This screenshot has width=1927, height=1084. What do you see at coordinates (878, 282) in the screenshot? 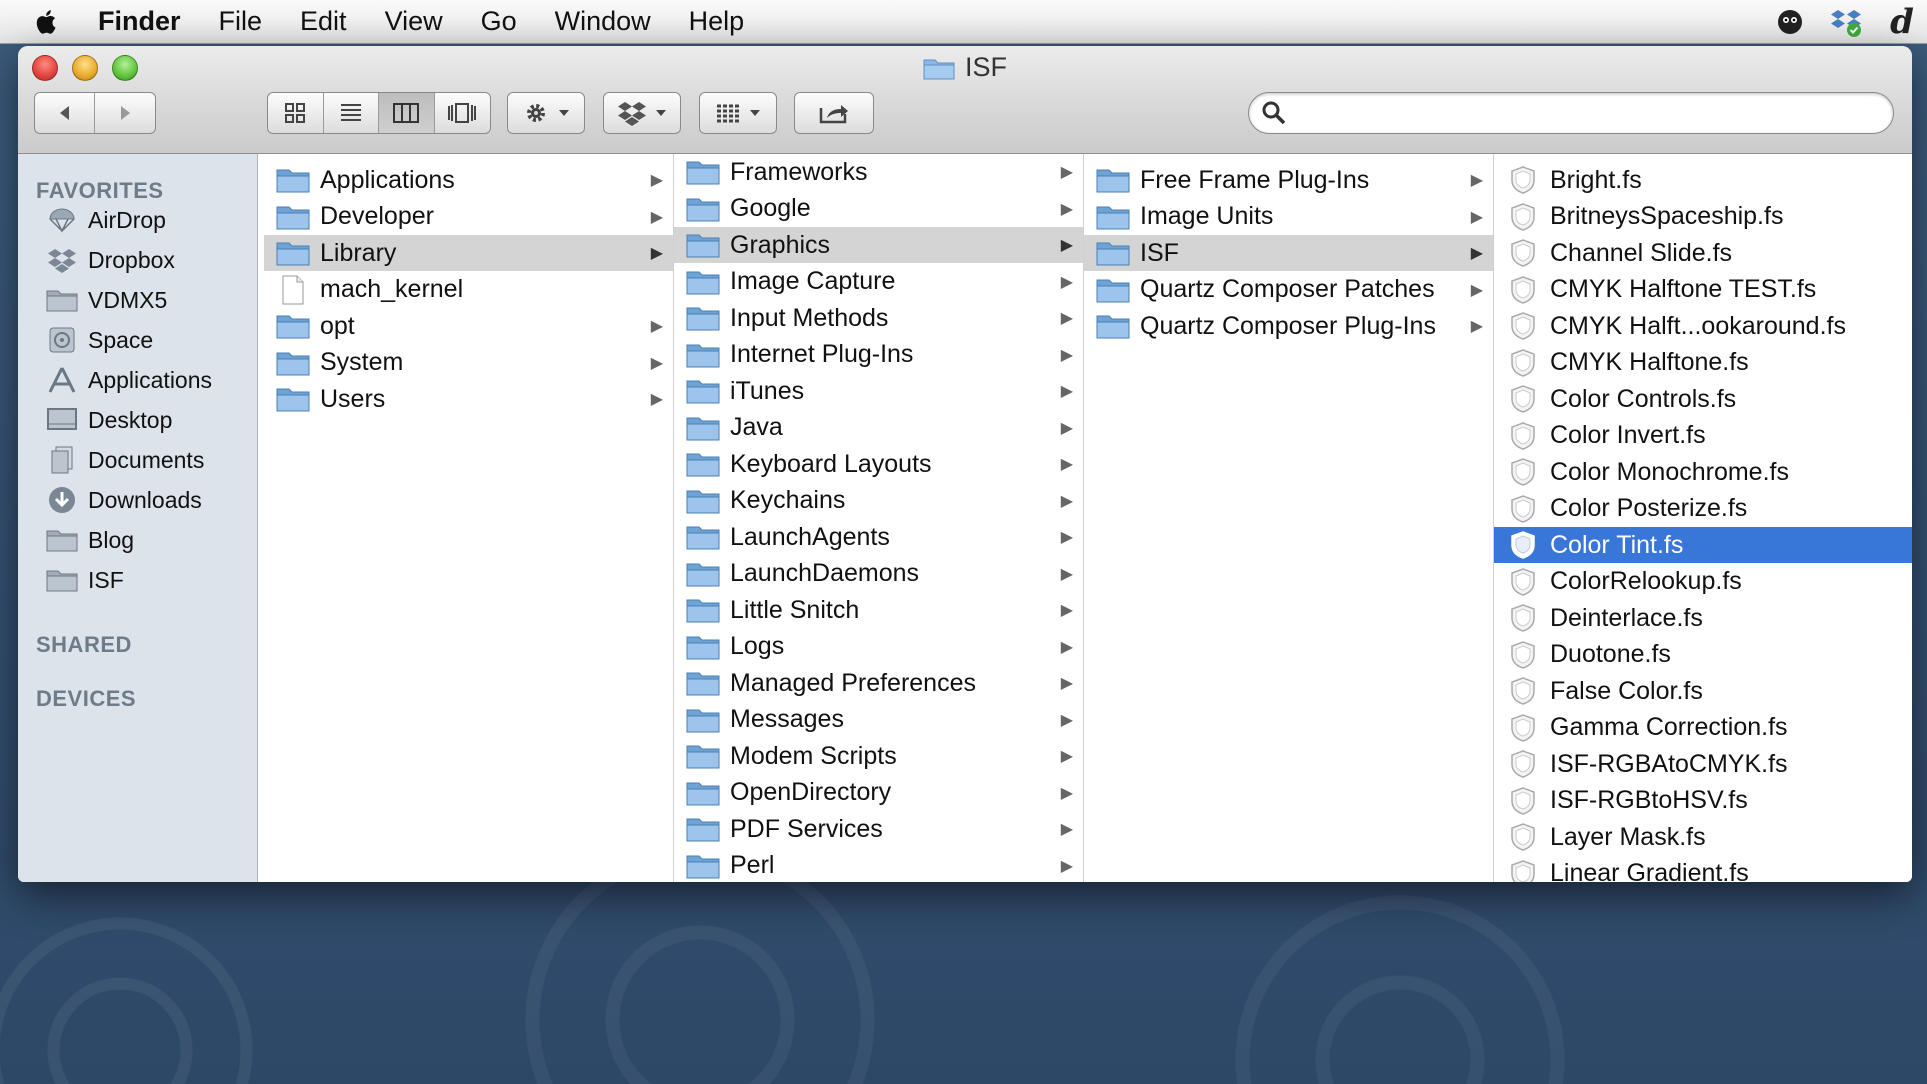
I see `folder-row: Image Capture ▶` at bounding box center [878, 282].